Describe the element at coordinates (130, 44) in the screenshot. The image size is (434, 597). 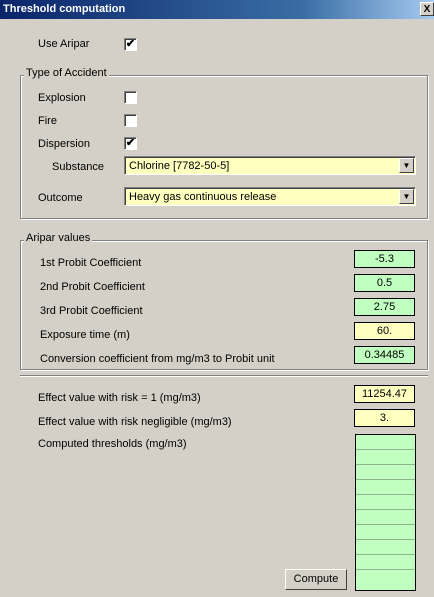
I see `use-aripar-checkbox: ✔` at that location.